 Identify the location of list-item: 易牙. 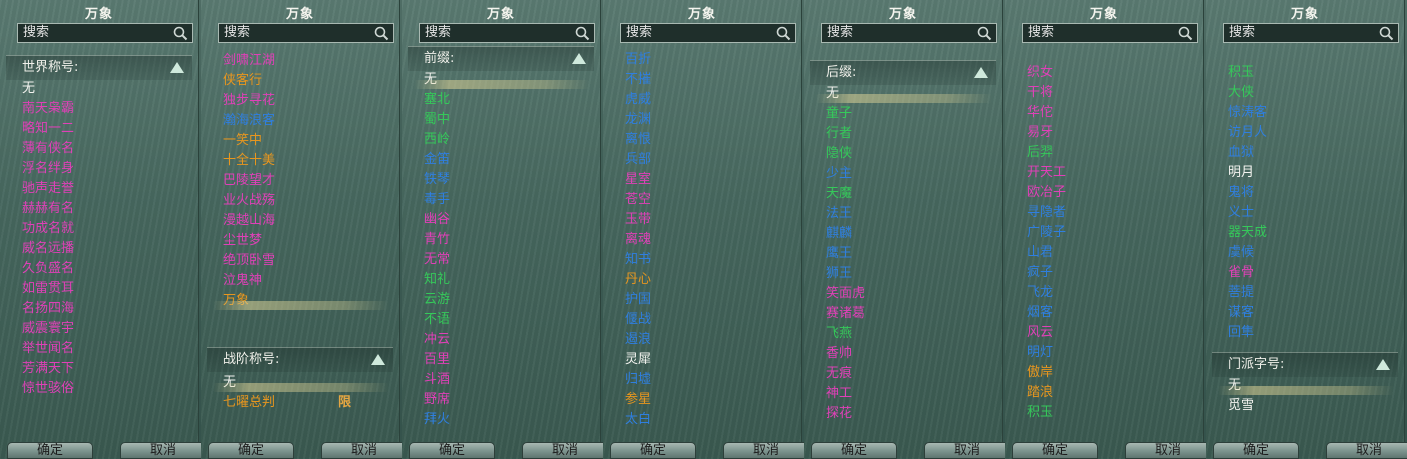
(1104, 133).